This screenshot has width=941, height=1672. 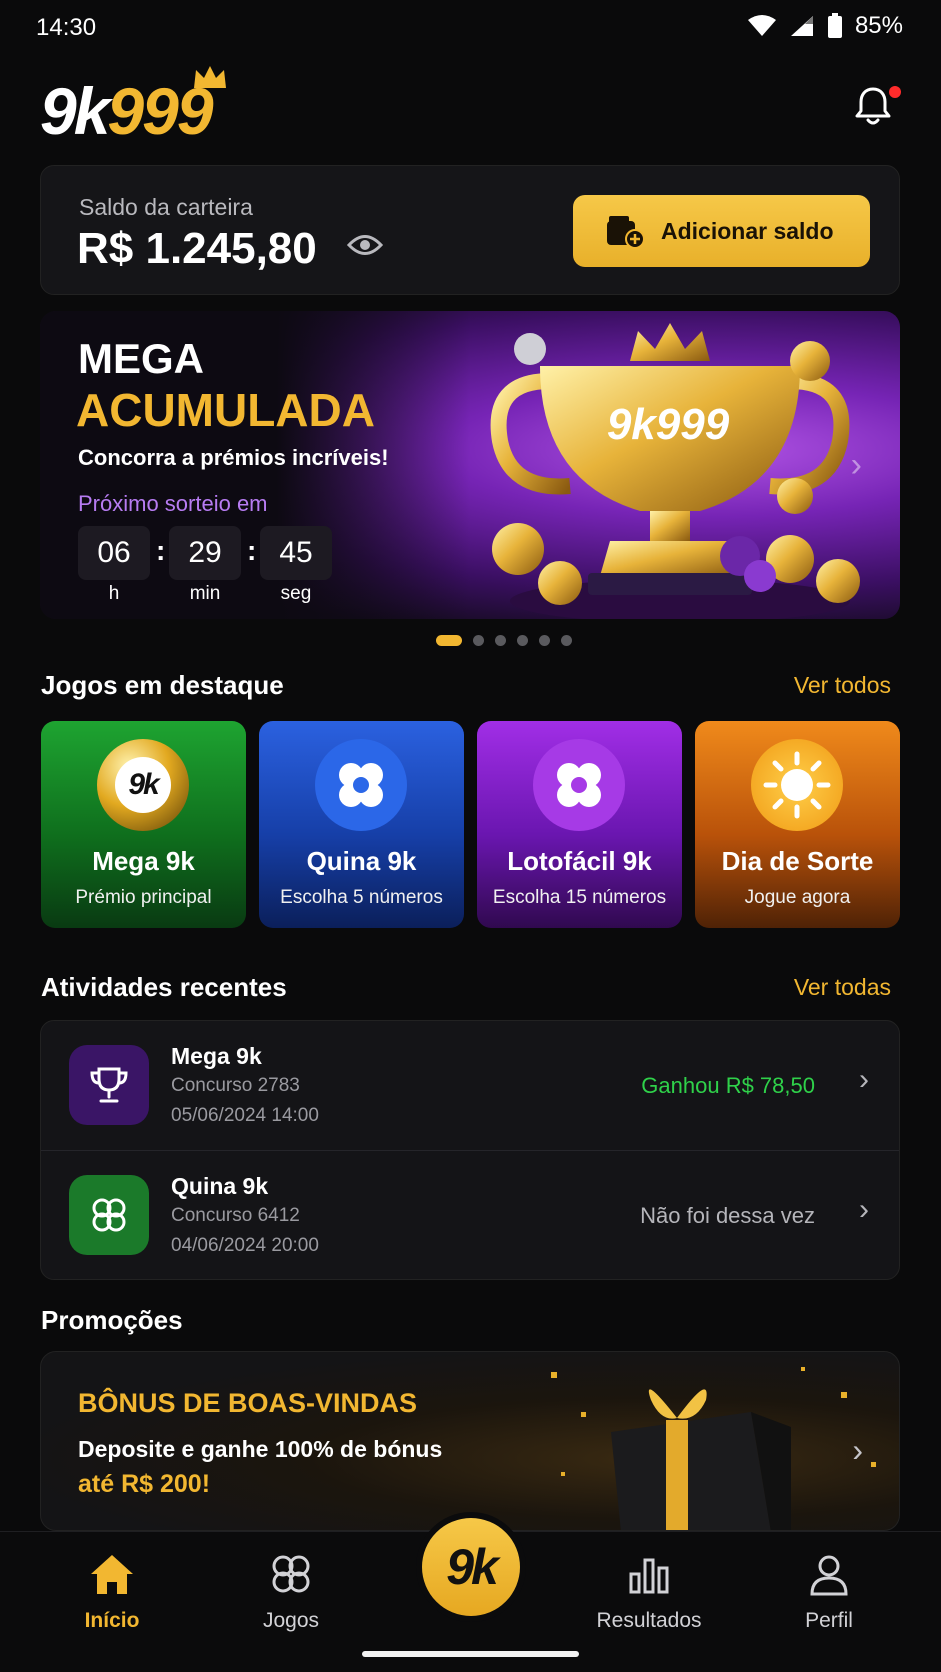 I want to click on activity-game: Quina 9k, so click(x=220, y=1186).